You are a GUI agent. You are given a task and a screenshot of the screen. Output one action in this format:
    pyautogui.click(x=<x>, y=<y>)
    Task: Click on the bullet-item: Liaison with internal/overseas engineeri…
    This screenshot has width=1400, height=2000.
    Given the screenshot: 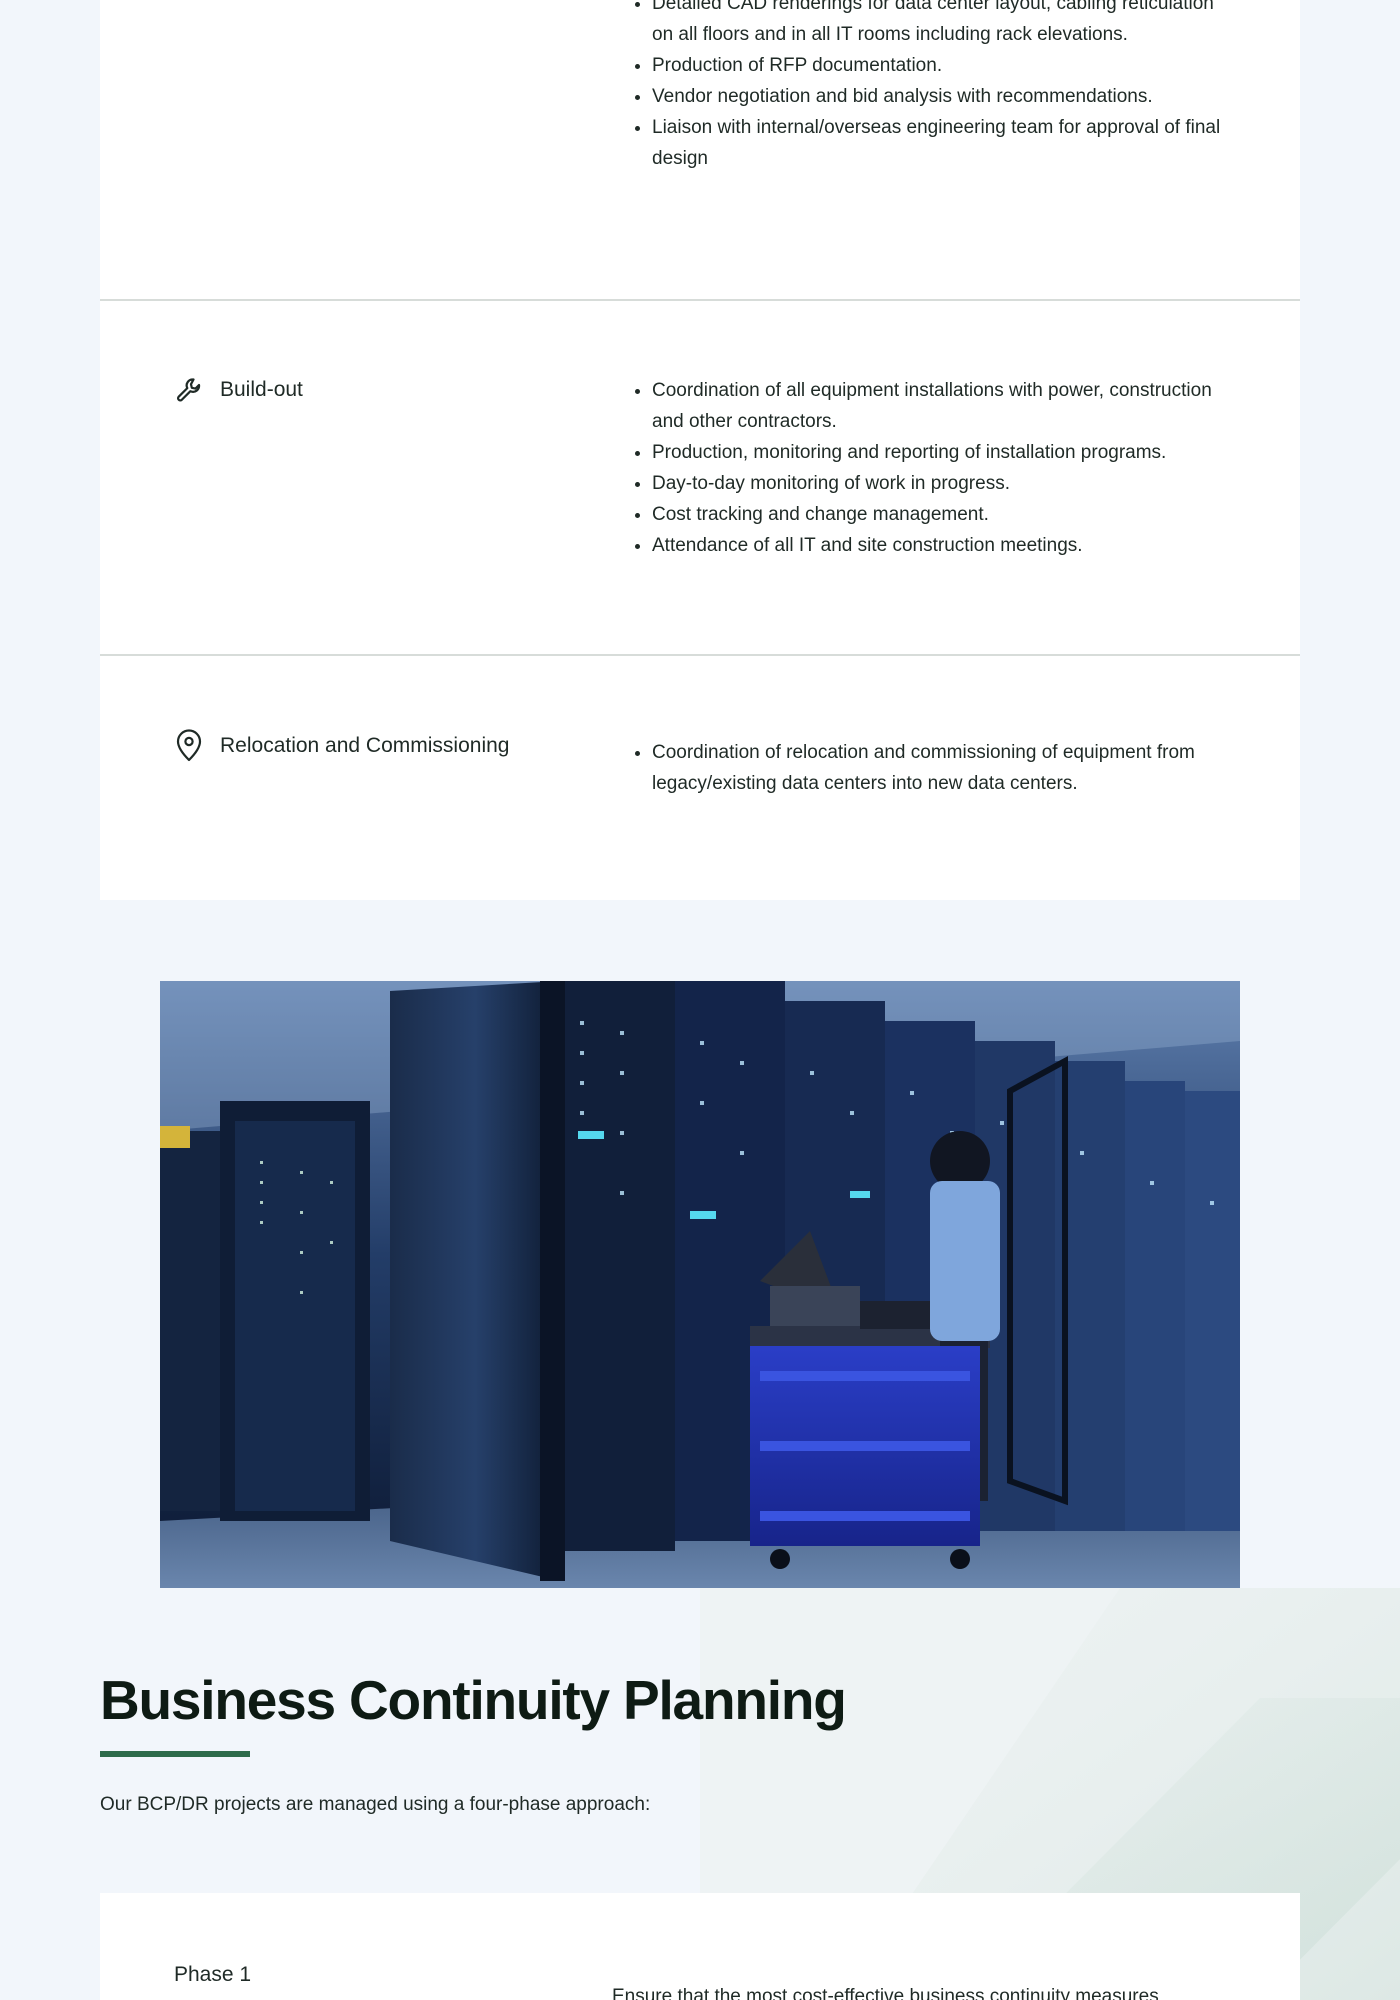 What is the action you would take?
    pyautogui.click(x=942, y=143)
    